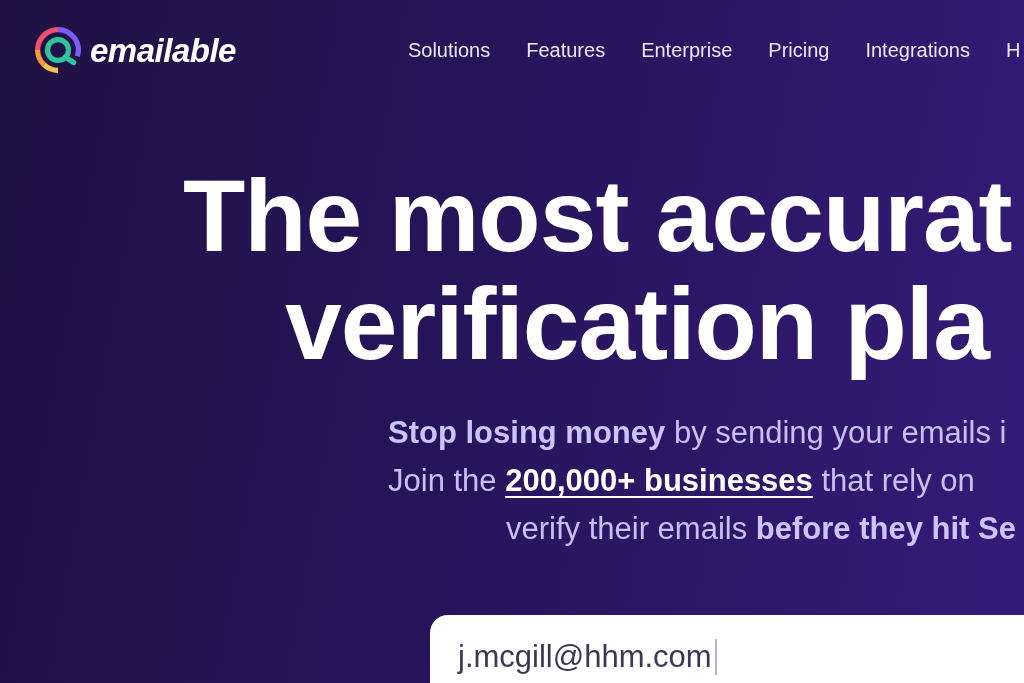 The image size is (1024, 683). I want to click on nav-link: Enterprise, so click(687, 50).